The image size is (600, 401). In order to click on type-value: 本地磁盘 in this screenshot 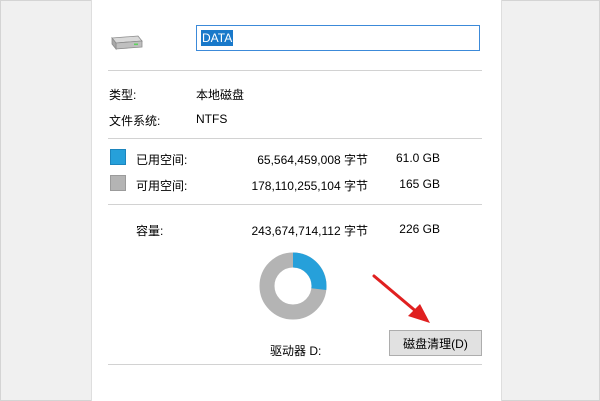, I will do `click(220, 95)`.